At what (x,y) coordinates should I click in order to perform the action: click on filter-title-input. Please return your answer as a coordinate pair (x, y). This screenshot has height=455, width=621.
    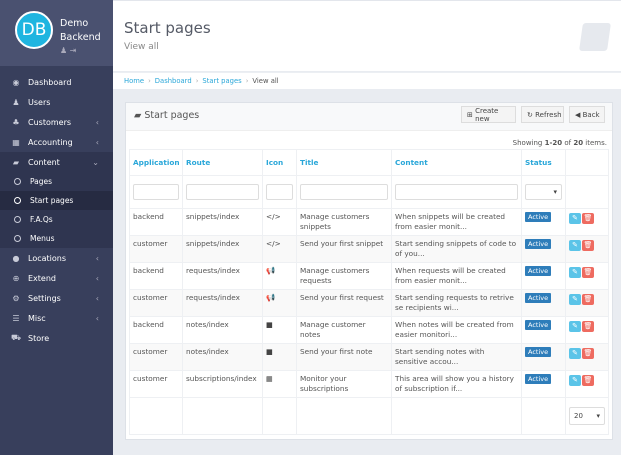
    Looking at the image, I should click on (344, 192).